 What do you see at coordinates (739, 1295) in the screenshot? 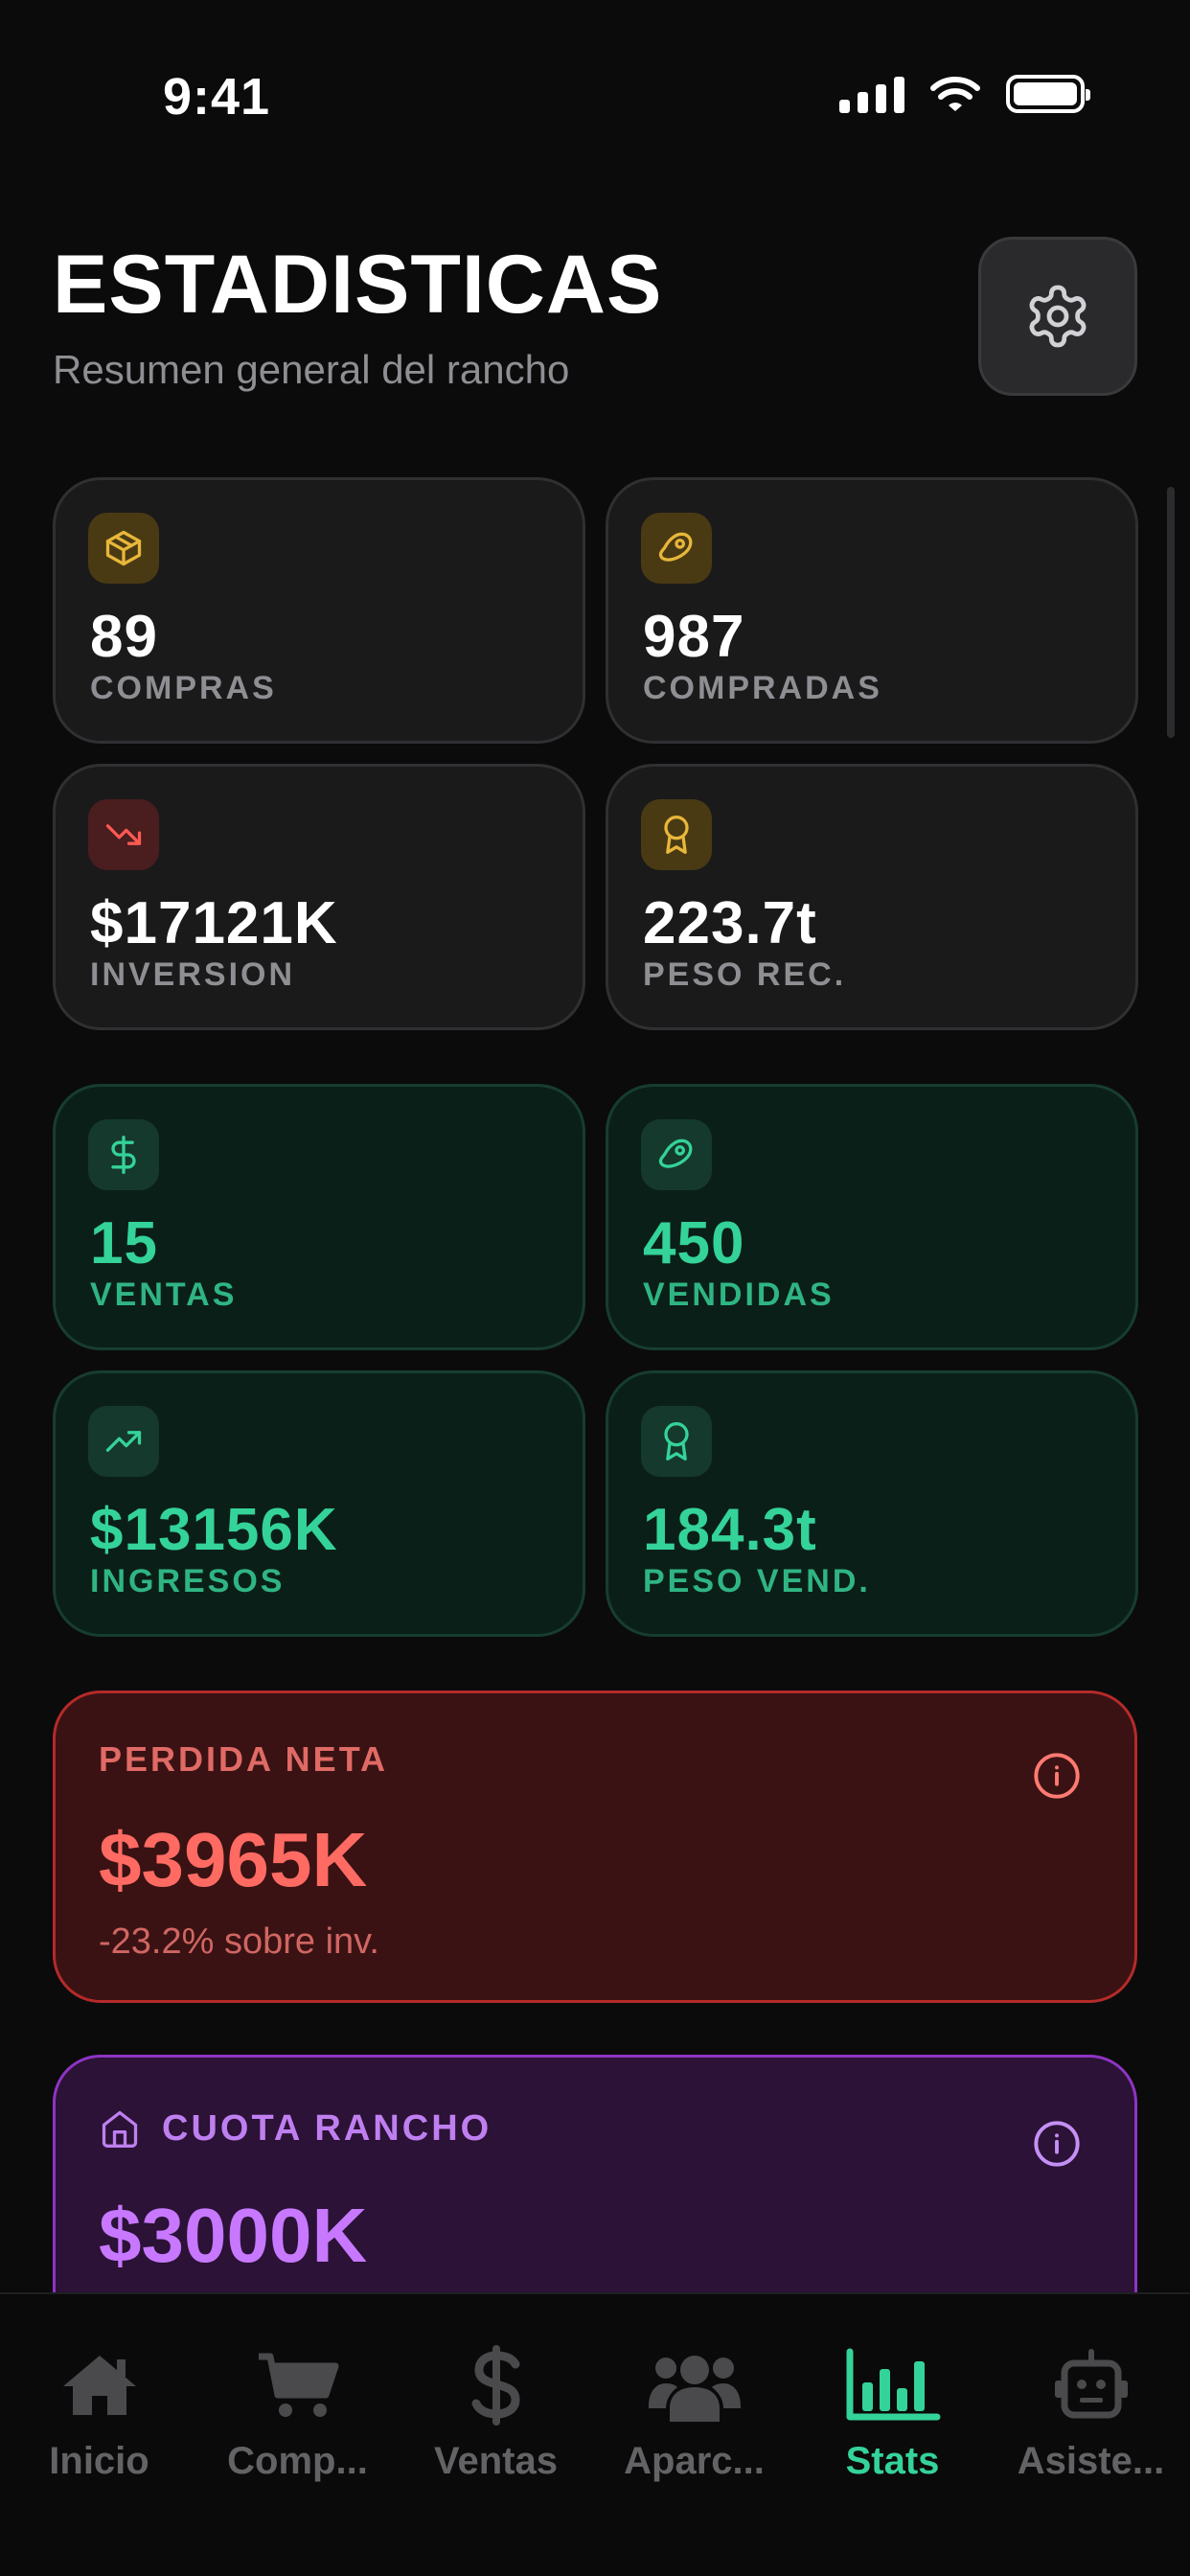
I see `stat-label: VENDIDAS` at bounding box center [739, 1295].